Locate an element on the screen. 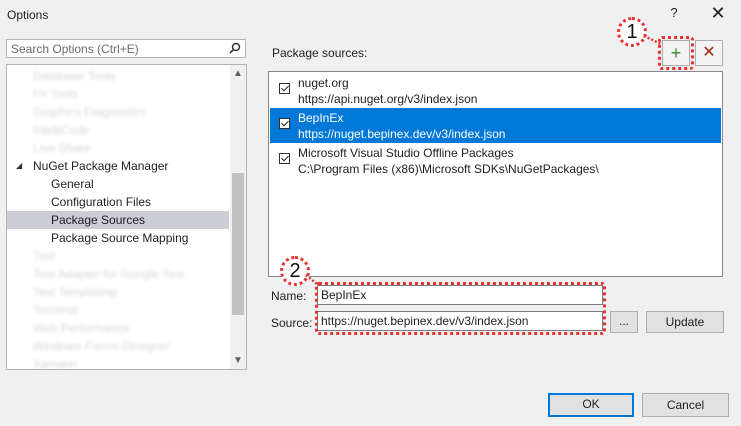 The image size is (741, 426). tree-item-label: Windows Forms Designer is located at coordinates (102, 346).